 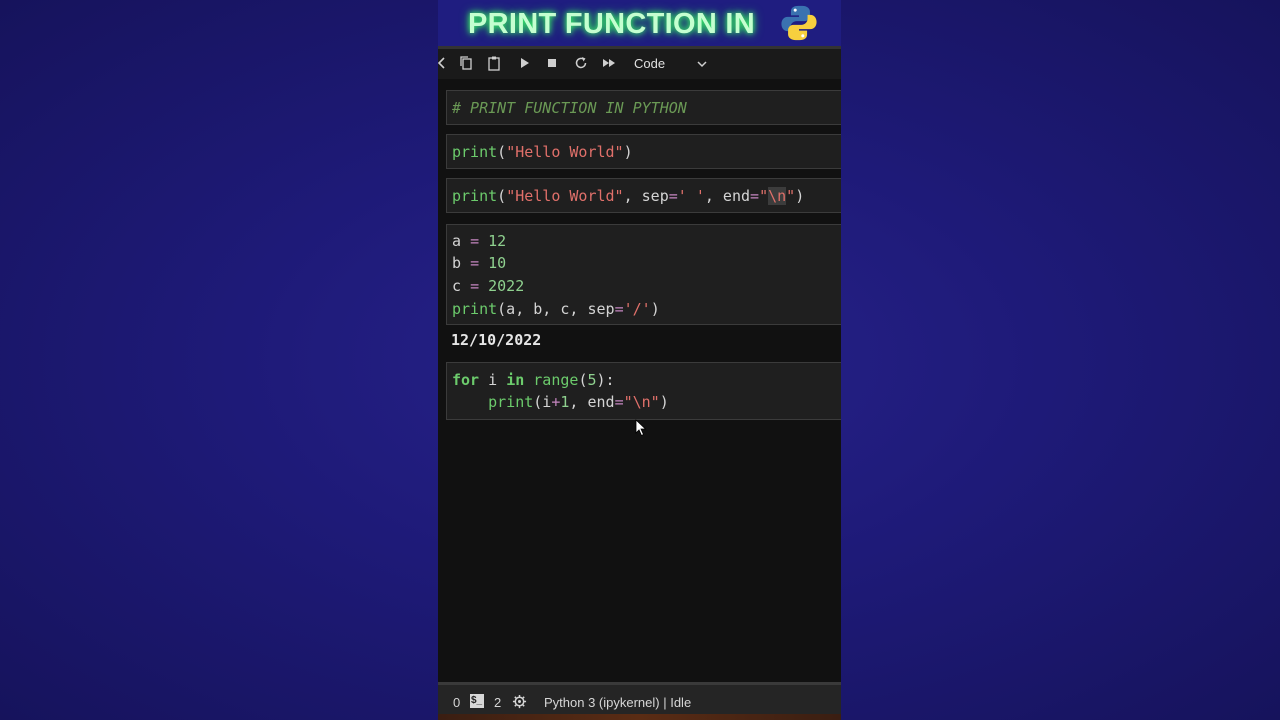 What do you see at coordinates (494, 63) in the screenshot?
I see `paste-icon` at bounding box center [494, 63].